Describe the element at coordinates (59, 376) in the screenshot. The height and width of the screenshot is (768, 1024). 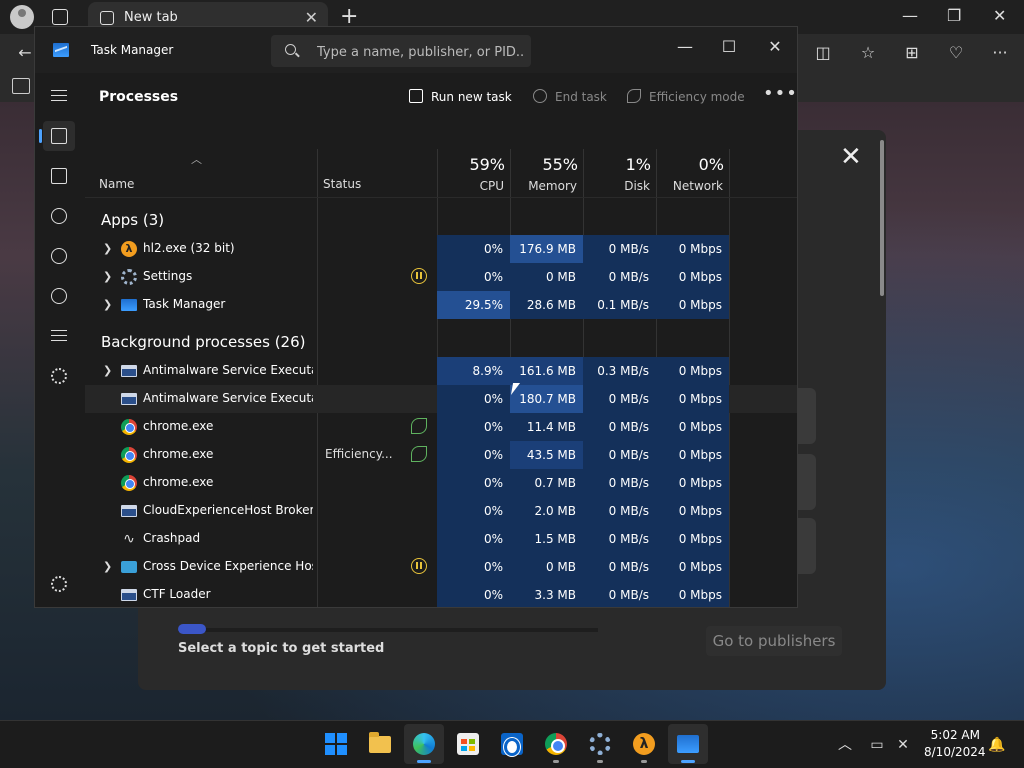
I see `nav-services` at that location.